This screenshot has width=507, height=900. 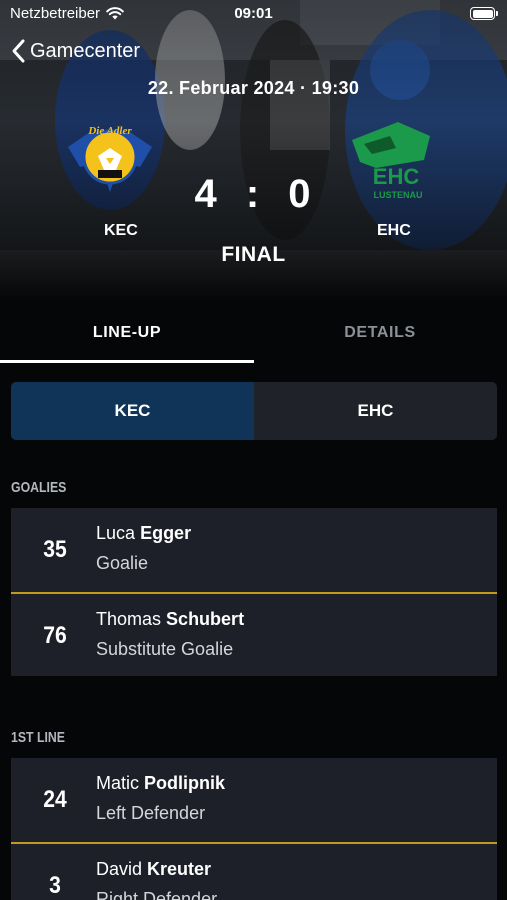 What do you see at coordinates (254, 550) in the screenshot?
I see `player-row: 35 Luca Egger Goalie` at bounding box center [254, 550].